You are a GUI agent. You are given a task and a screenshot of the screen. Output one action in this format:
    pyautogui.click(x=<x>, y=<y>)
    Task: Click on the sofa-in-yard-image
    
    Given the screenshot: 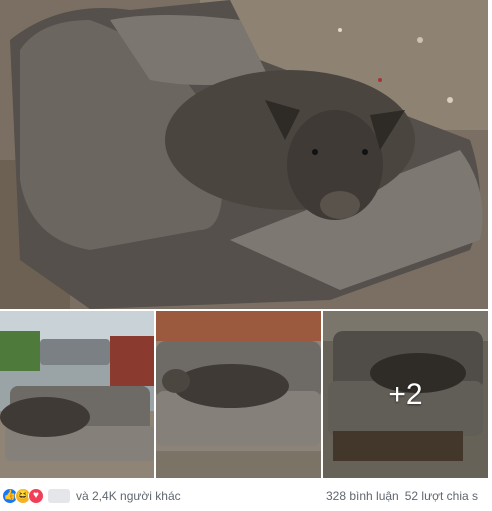 What is the action you would take?
    pyautogui.click(x=77, y=394)
    